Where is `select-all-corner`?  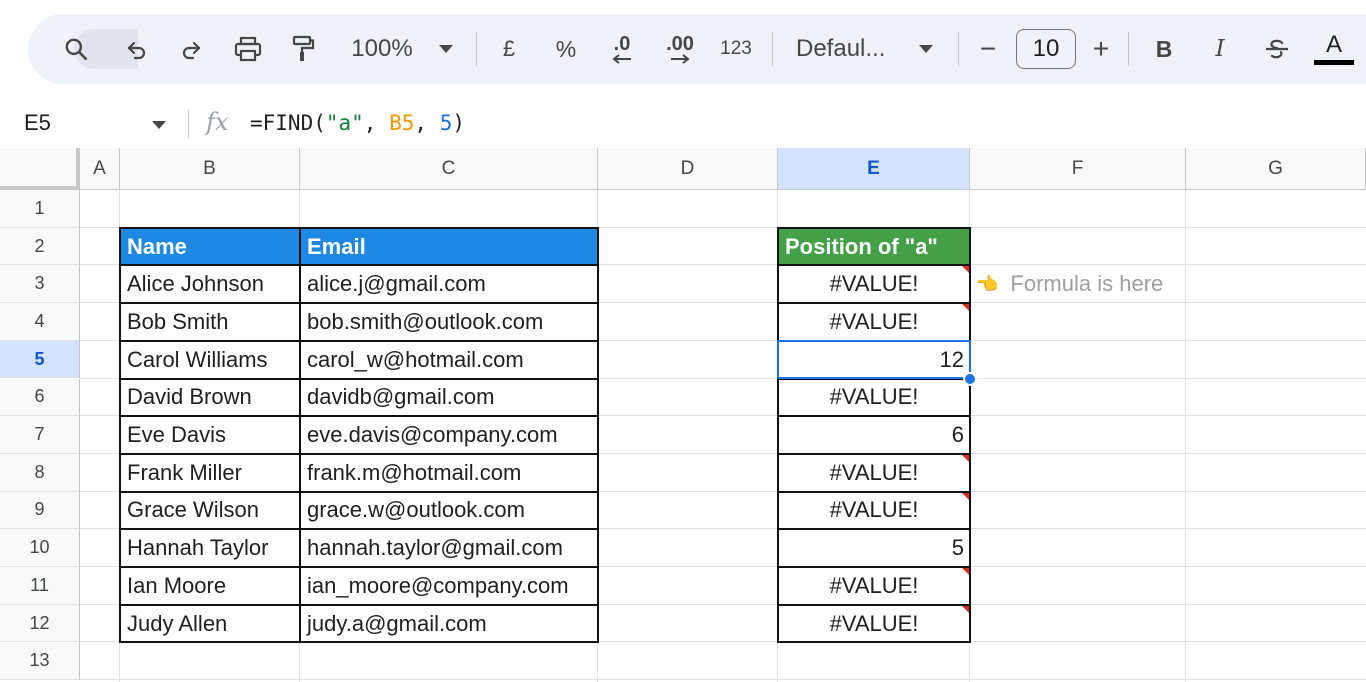
select-all-corner is located at coordinates (40, 169).